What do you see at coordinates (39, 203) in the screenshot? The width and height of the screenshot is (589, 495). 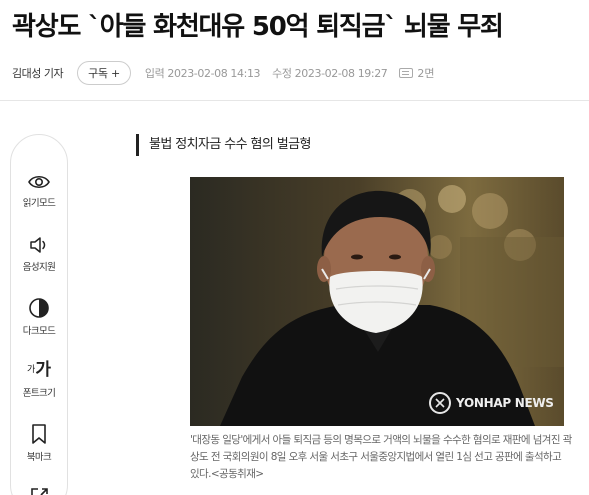 I see `reading-mode-label: 읽기모드` at bounding box center [39, 203].